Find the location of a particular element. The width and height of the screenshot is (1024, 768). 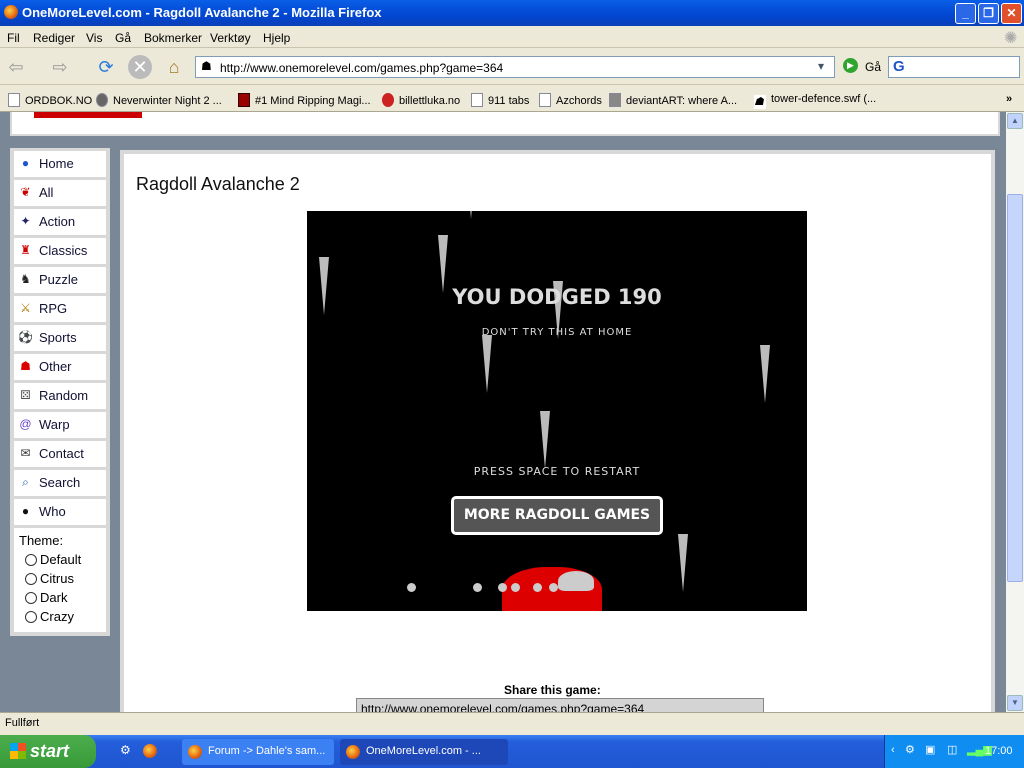

sidebar-item-action: ✦ Action is located at coordinates (60, 222).